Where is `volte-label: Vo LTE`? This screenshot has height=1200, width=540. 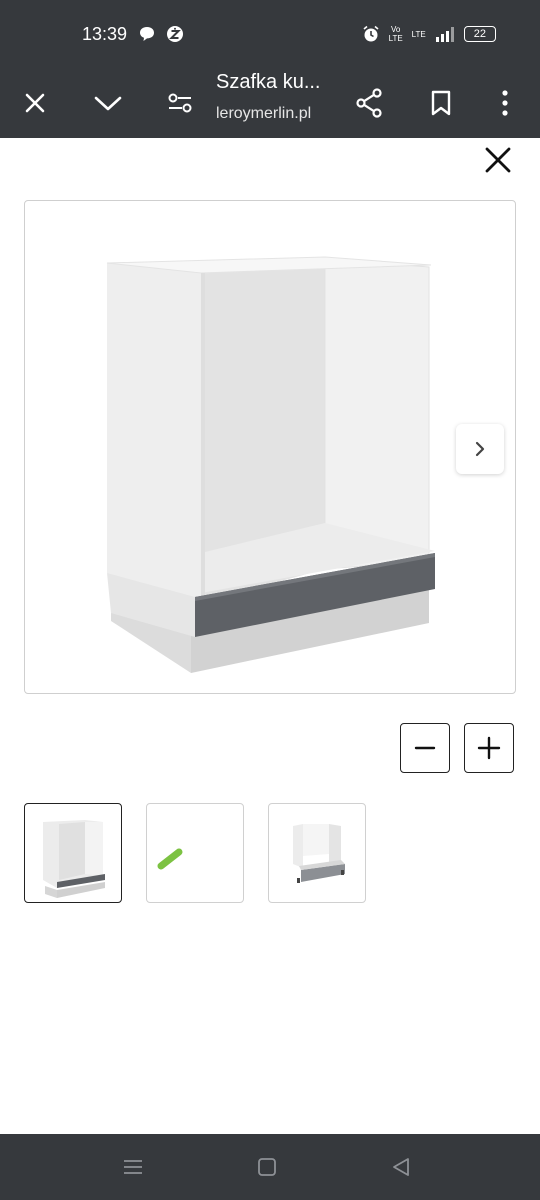
volte-label: Vo LTE is located at coordinates (395, 34).